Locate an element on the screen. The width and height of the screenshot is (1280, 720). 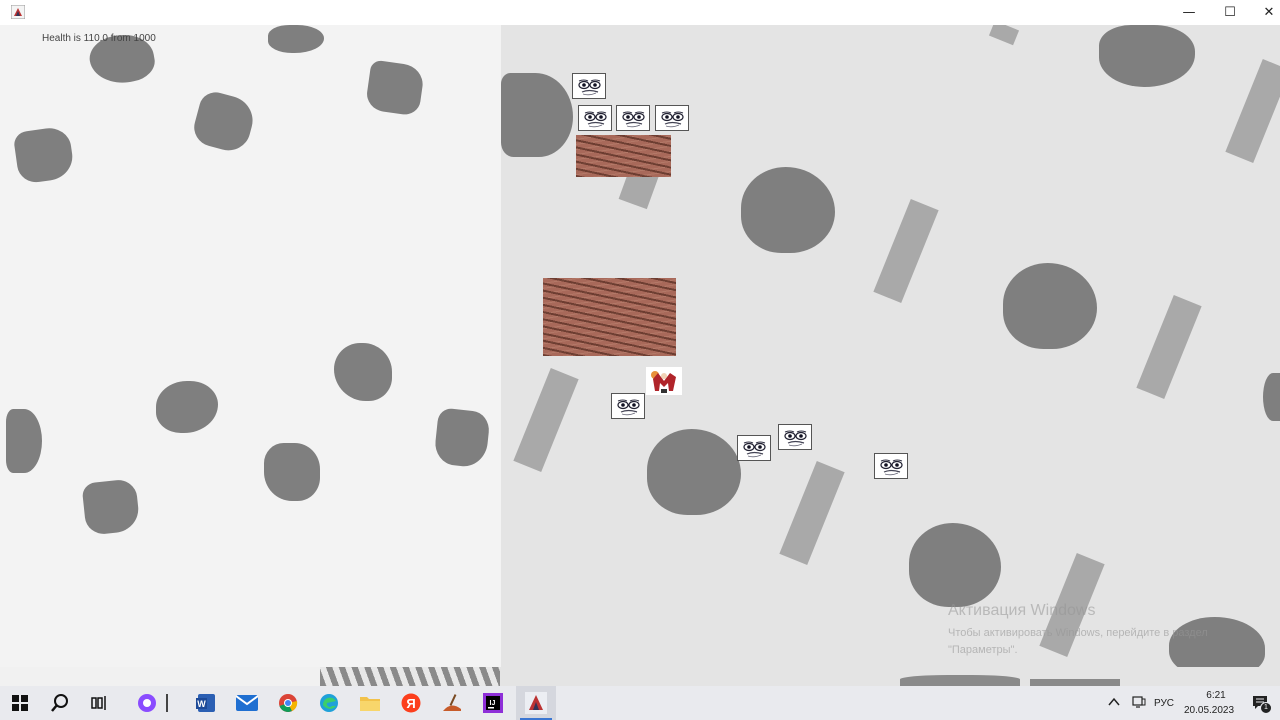
edge-icon is located at coordinates (329, 703).